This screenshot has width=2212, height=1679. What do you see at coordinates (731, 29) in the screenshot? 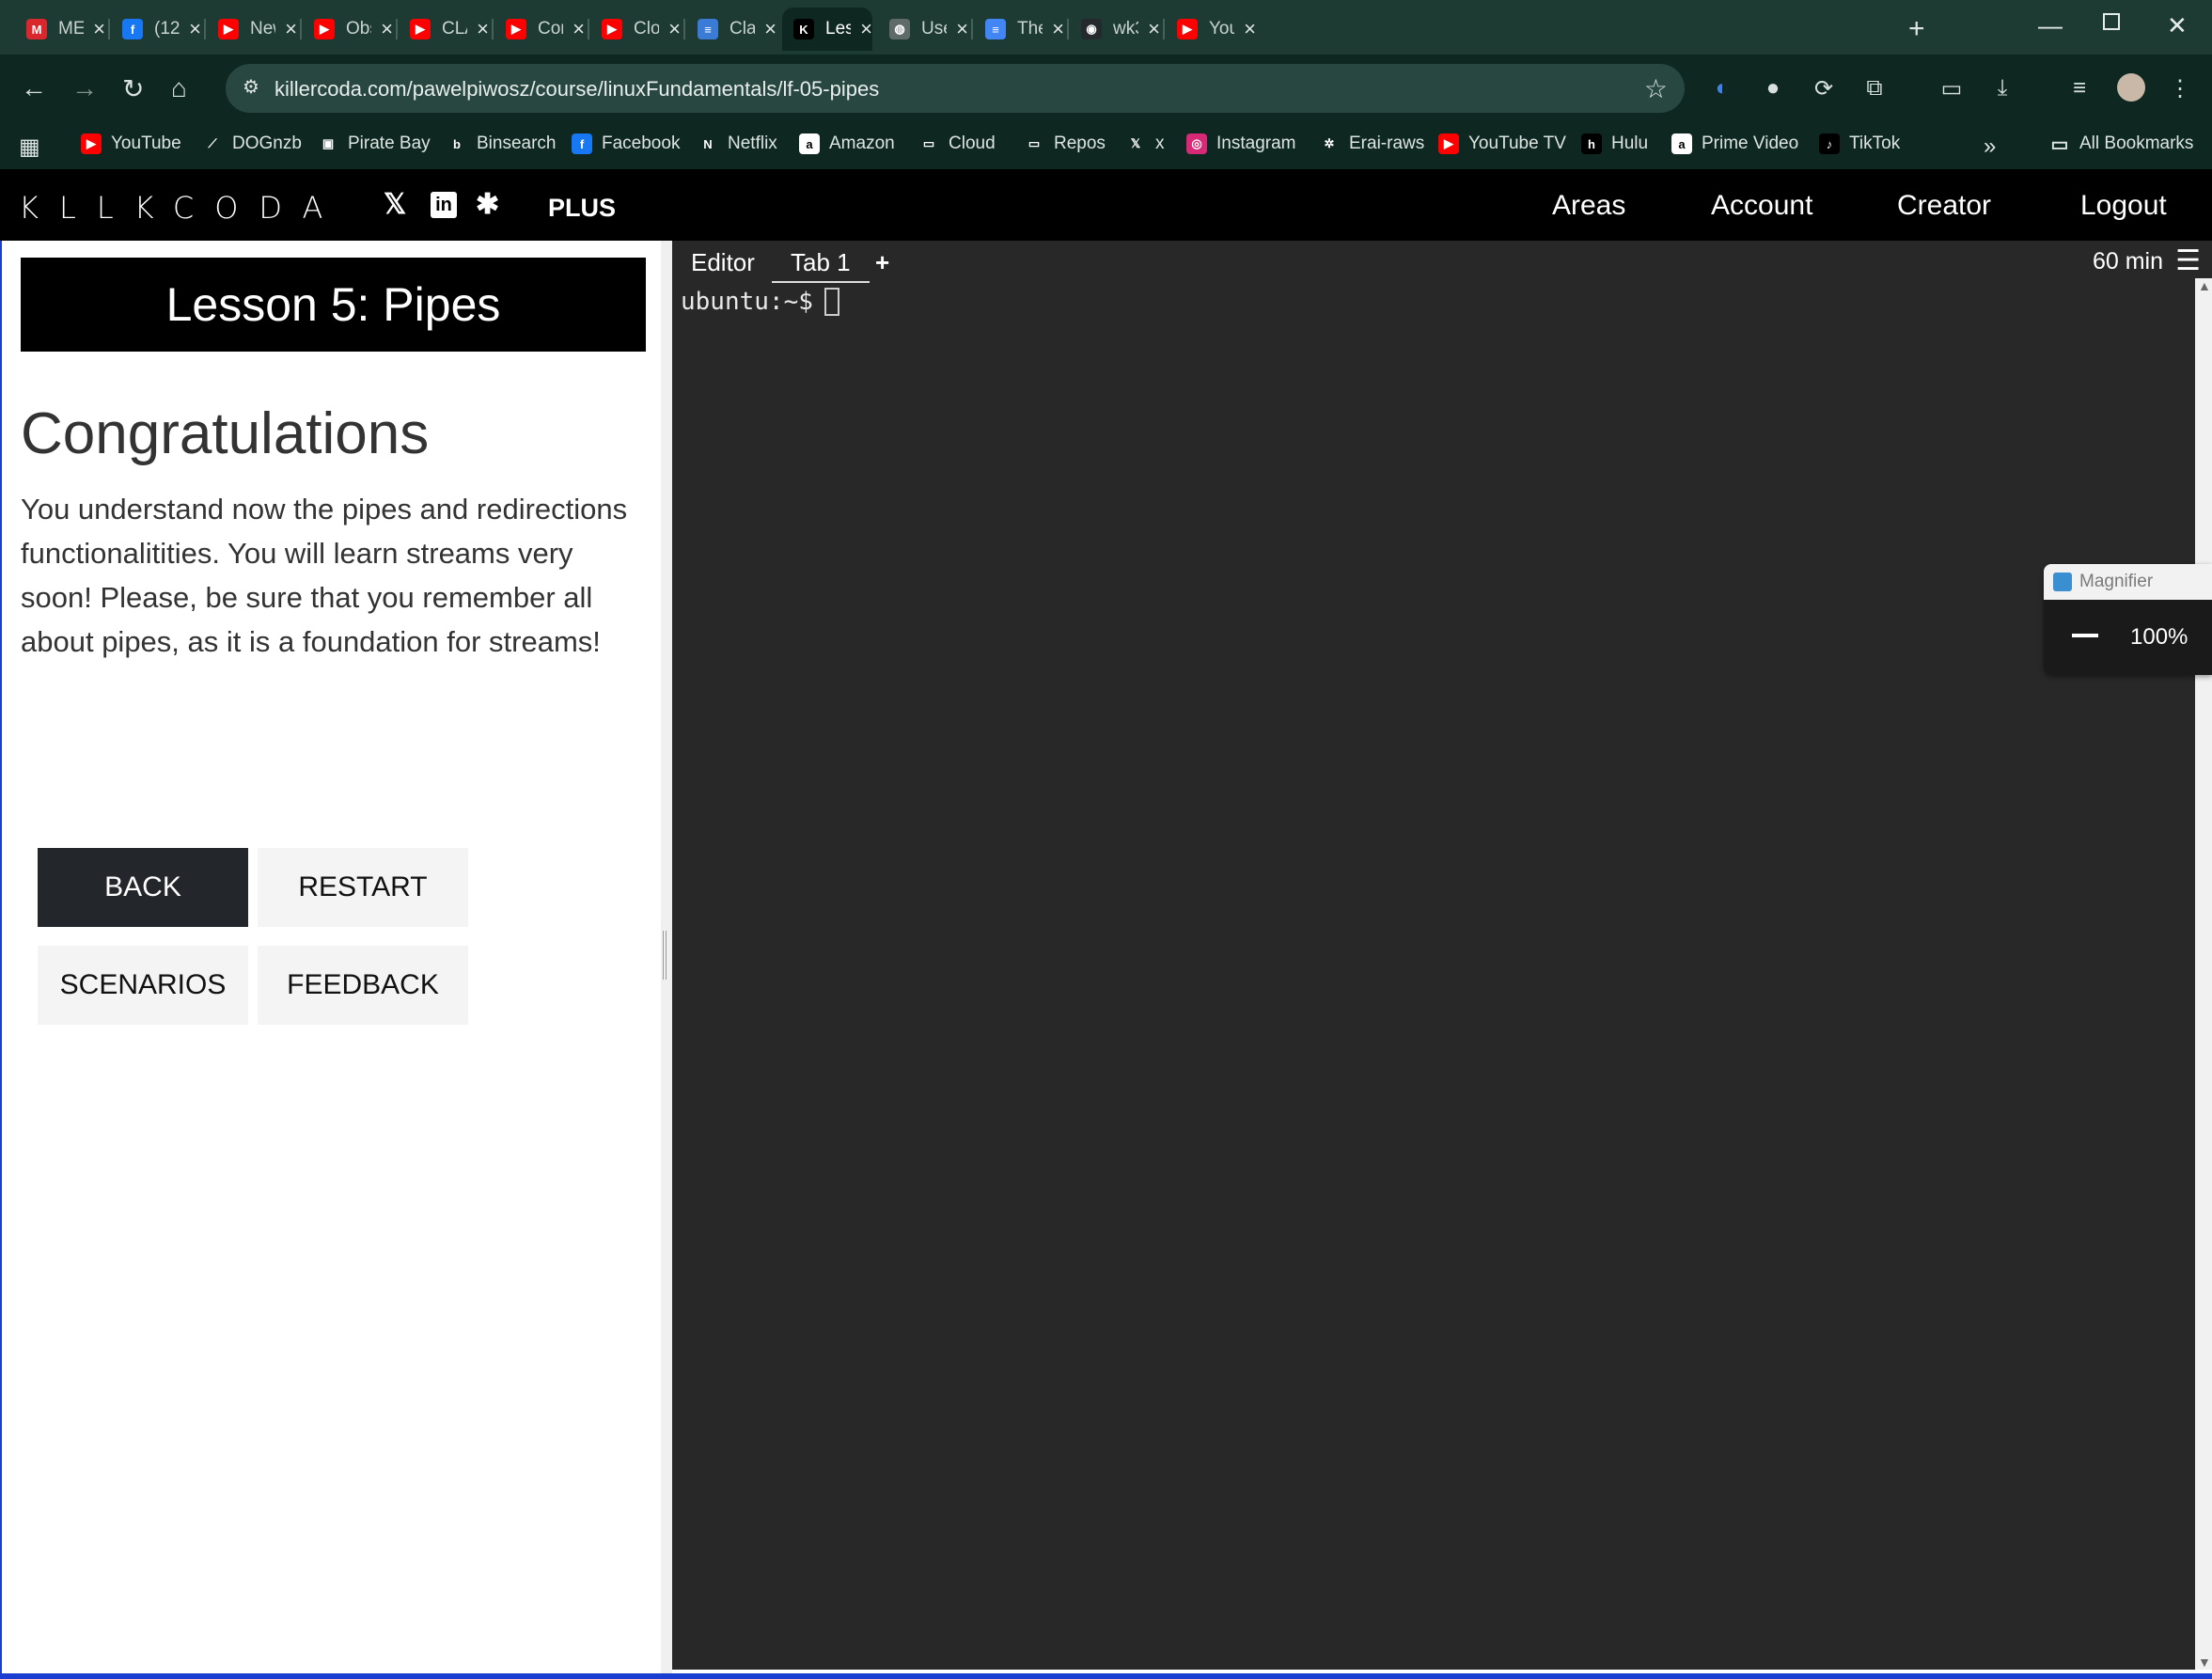
I see `browser-tab: ≡ Class ×` at bounding box center [731, 29].